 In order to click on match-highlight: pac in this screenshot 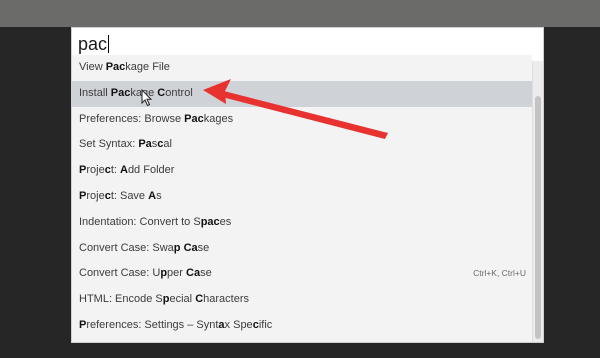, I will do `click(210, 221)`.